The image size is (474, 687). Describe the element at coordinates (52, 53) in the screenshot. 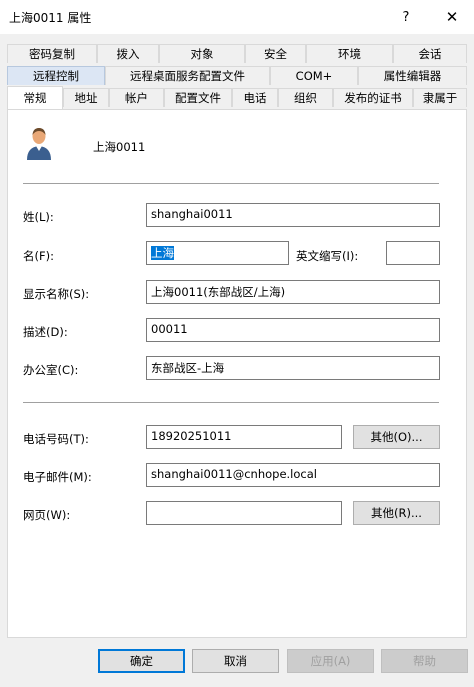

I see `tab-password-replication: 密码复制` at that location.